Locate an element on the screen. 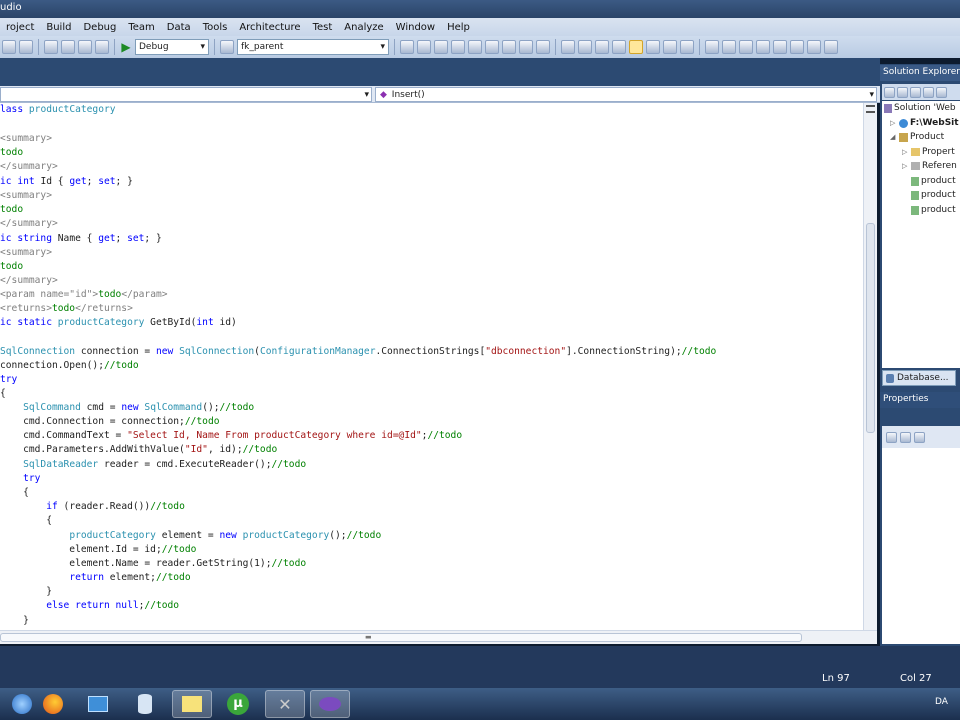 The height and width of the screenshot is (720, 960). taskbar-utorrent: µ is located at coordinates (238, 704).